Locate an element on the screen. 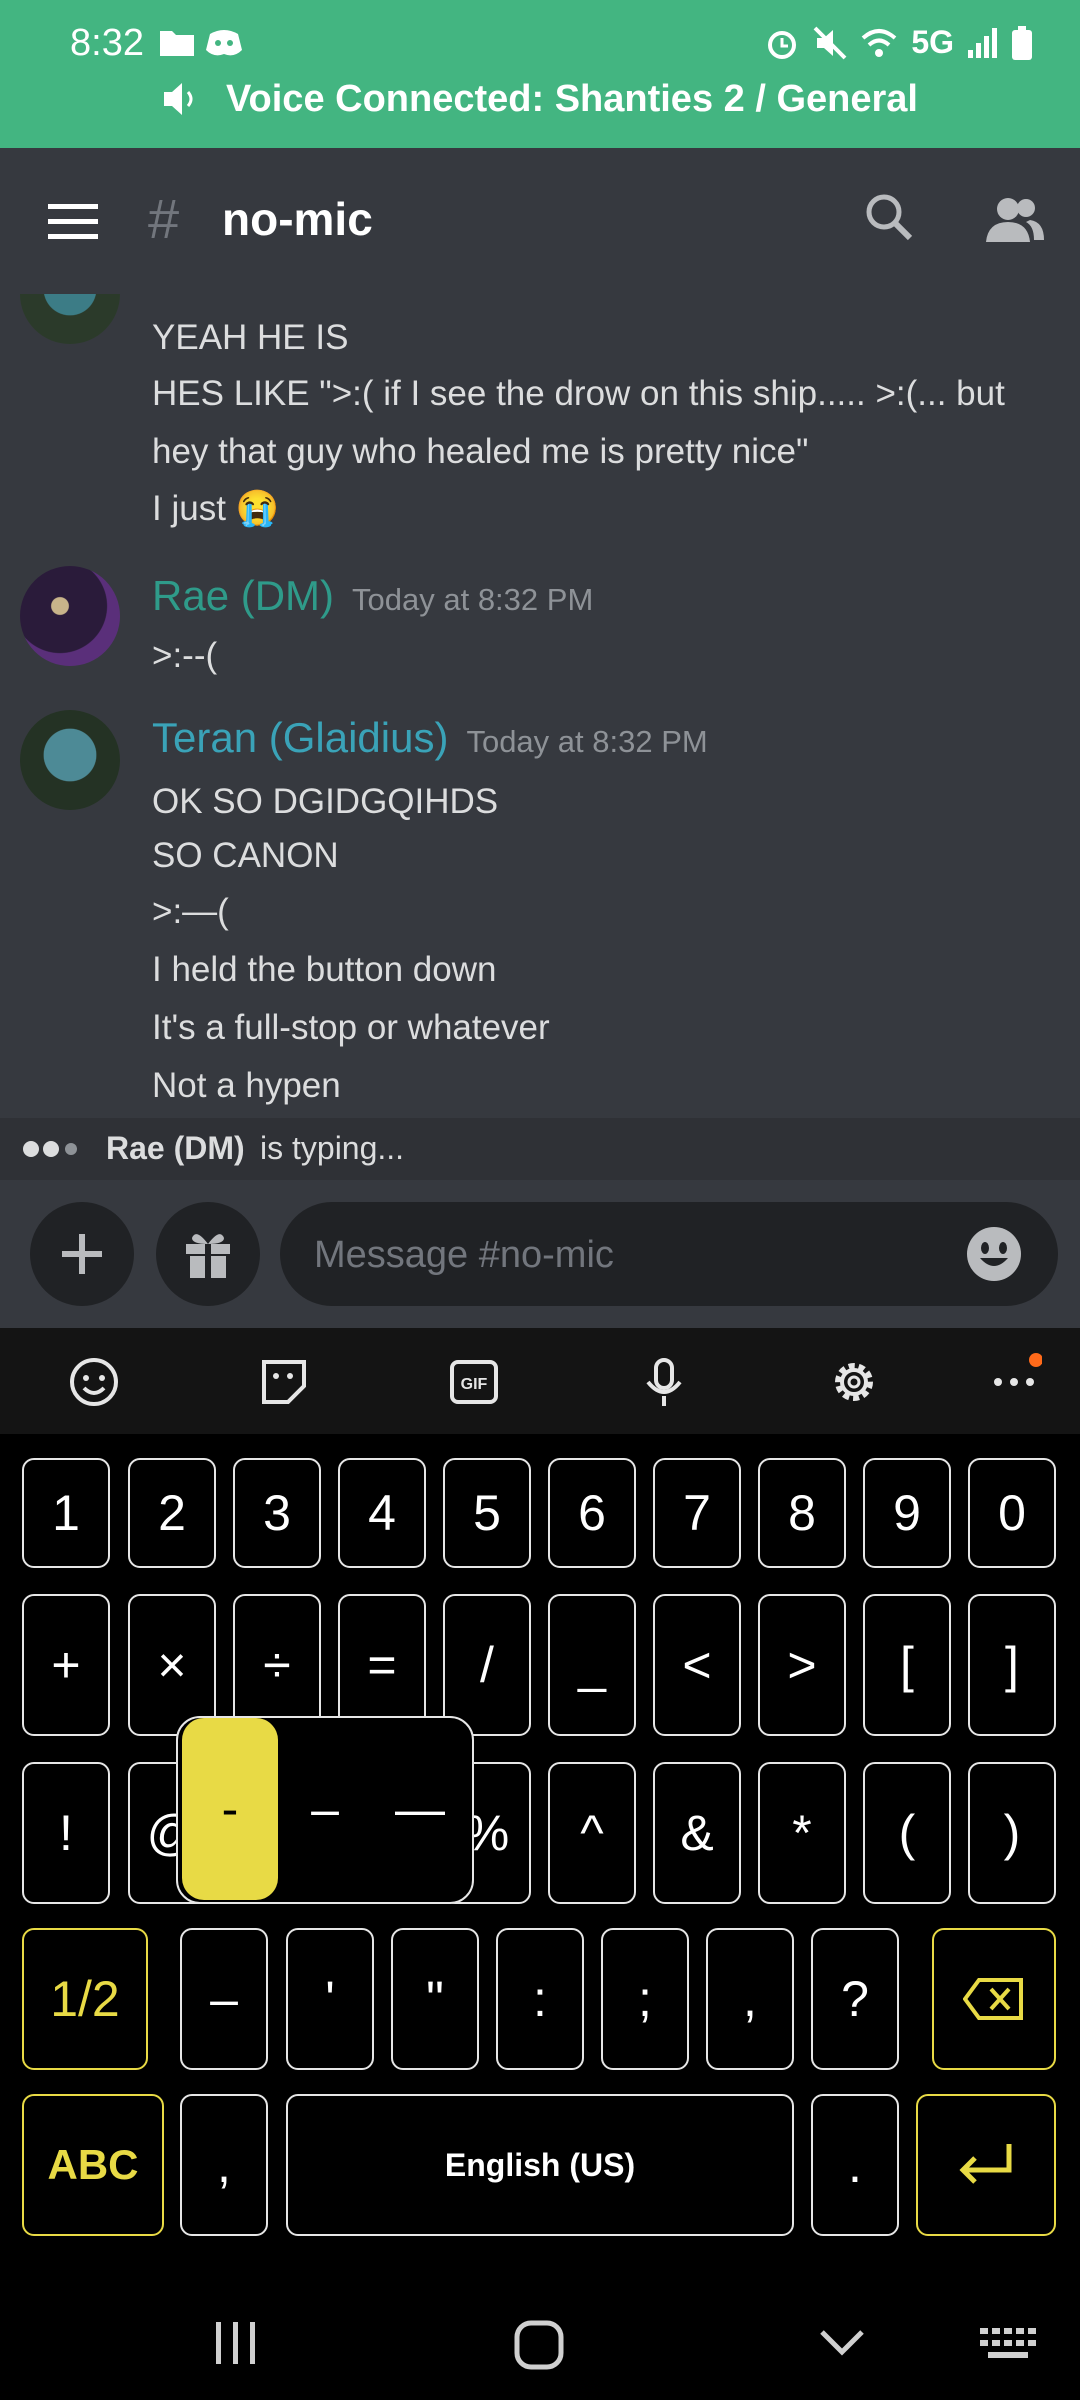  add-attachment-button is located at coordinates (82, 1254).